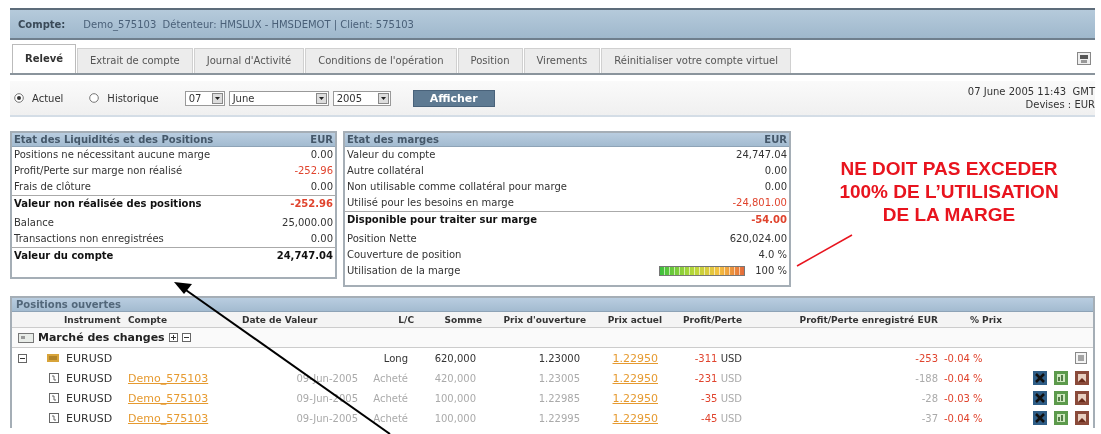 The height and width of the screenshot is (434, 1101). Describe the element at coordinates (1084, 58) in the screenshot. I see `printer-icon` at that location.